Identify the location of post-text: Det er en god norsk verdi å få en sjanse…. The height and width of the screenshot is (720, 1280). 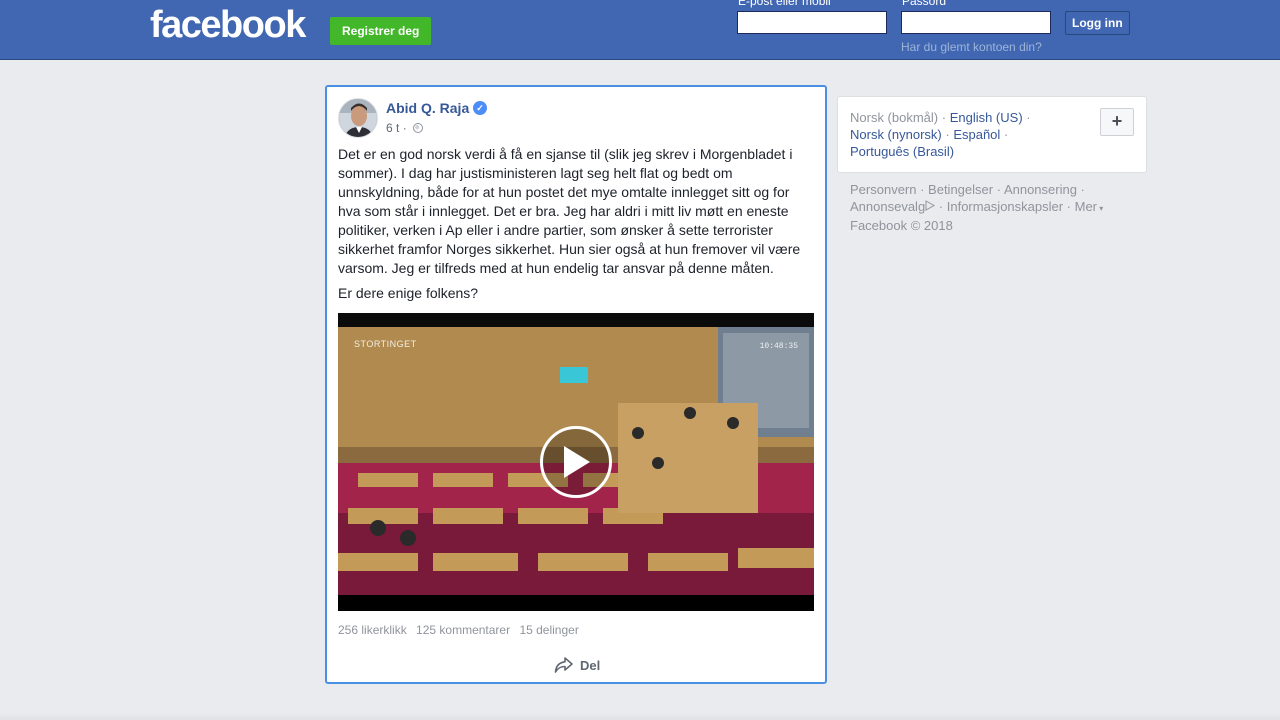
(573, 227).